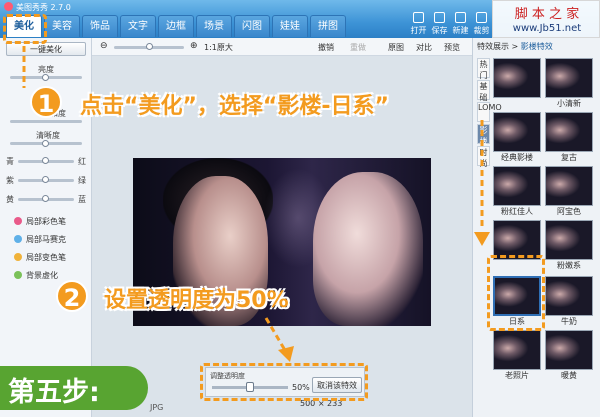 This screenshot has height=417, width=600. Describe the element at coordinates (196, 300) in the screenshot. I see `step-2-instruction: 设置透明度为50%` at that location.